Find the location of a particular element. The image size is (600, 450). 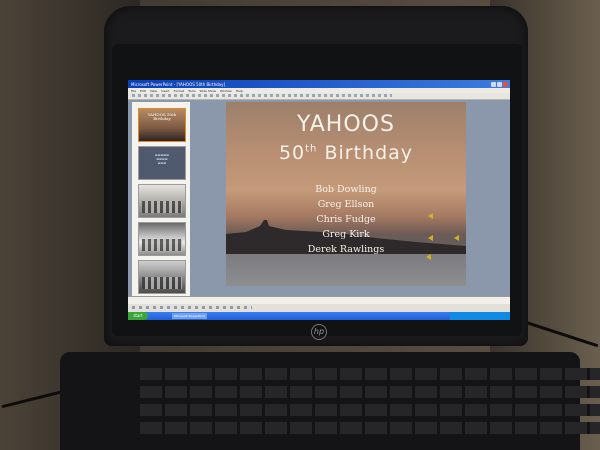

thumbnail-title: YAHOOS 50th Birthday is located at coordinates (162, 116).